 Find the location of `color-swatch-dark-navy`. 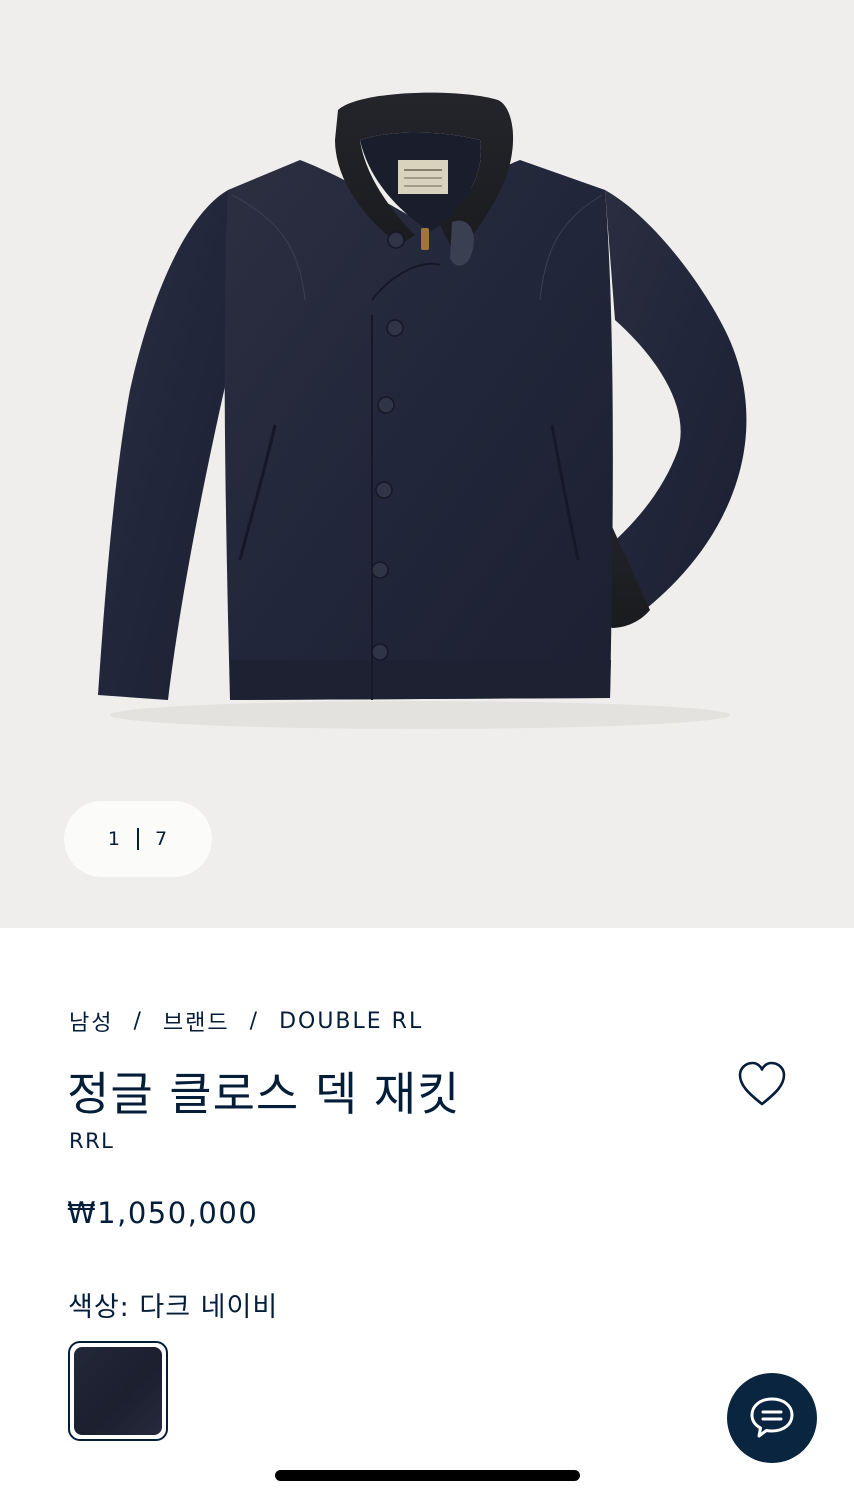

color-swatch-dark-navy is located at coordinates (118, 1391).